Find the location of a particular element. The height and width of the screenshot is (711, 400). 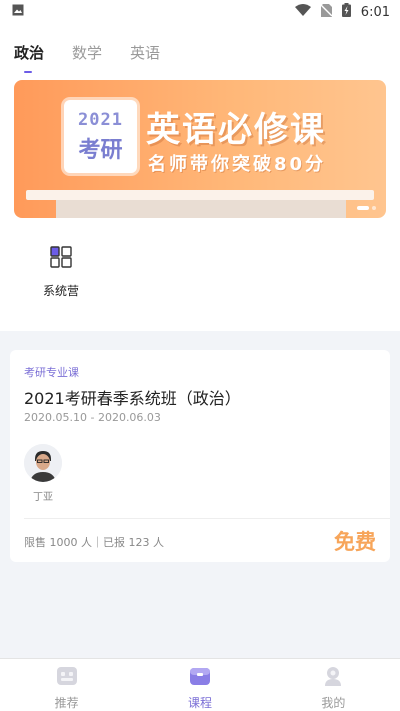

divider is located at coordinates (207, 518).